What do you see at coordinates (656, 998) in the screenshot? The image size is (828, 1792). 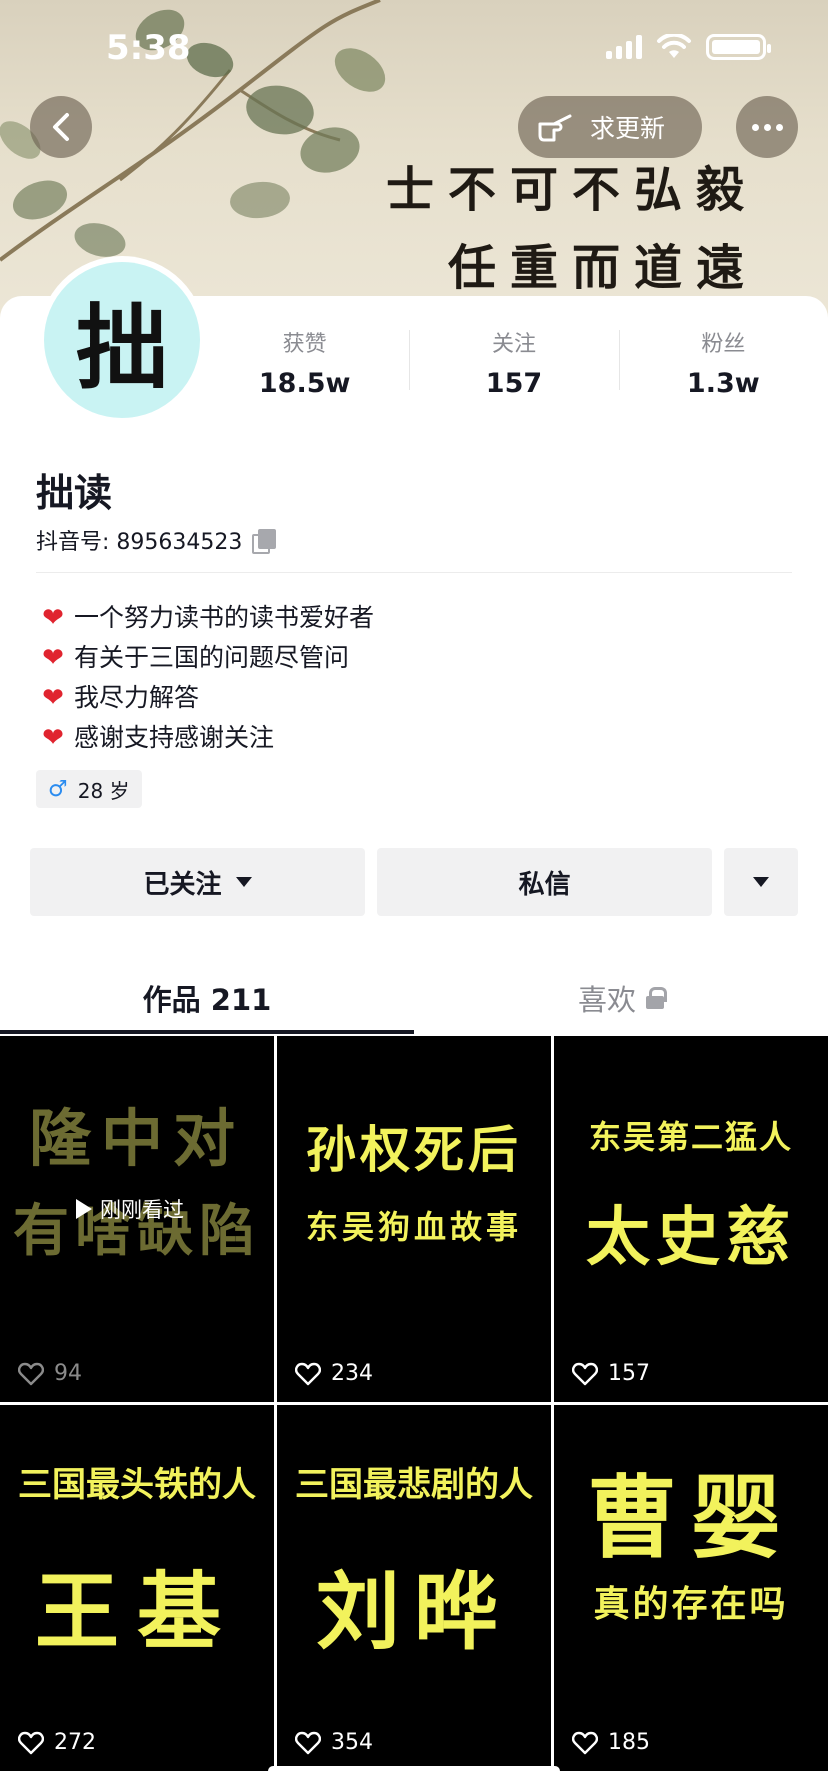 I see `lock-icon` at bounding box center [656, 998].